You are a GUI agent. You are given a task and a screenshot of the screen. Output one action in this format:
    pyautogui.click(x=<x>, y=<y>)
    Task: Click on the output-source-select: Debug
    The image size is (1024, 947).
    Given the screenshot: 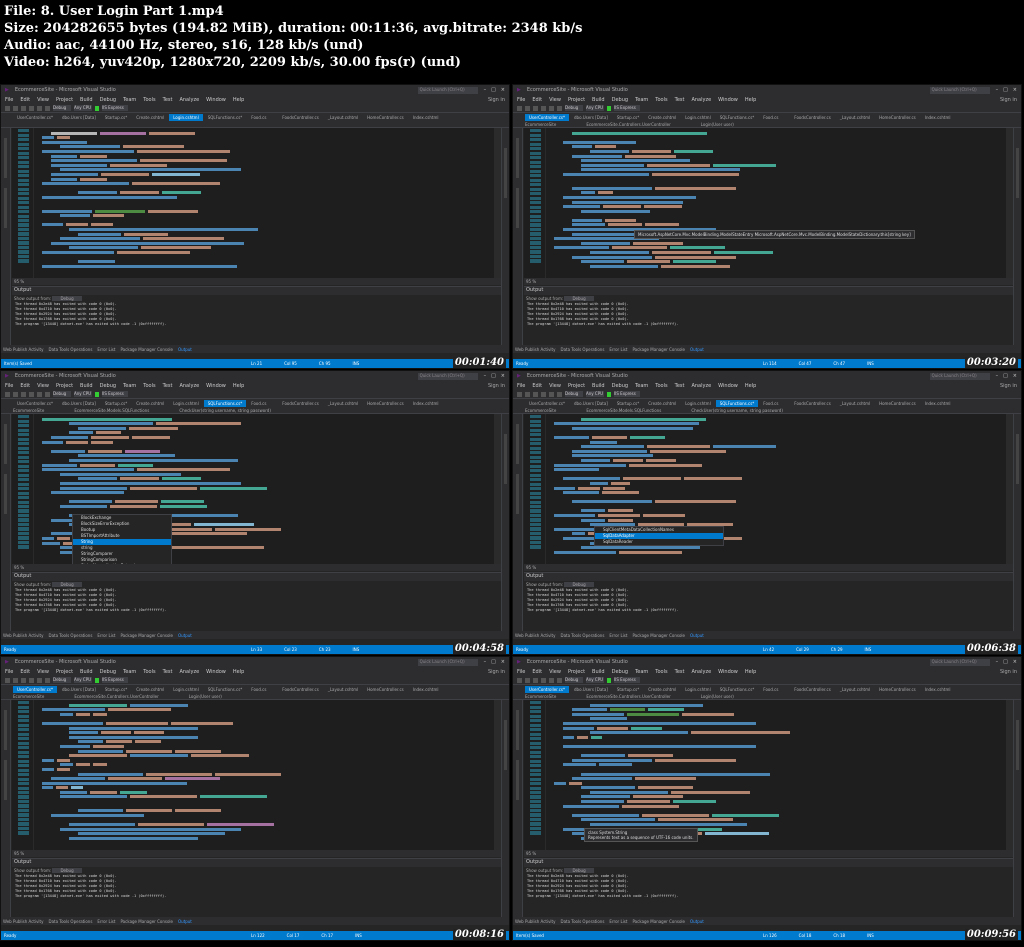 What is the action you would take?
    pyautogui.click(x=67, y=584)
    